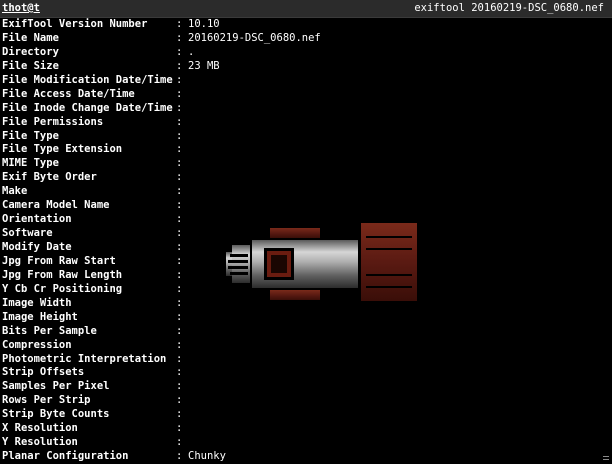 The image size is (612, 464). Describe the element at coordinates (49, 330) in the screenshot. I see `exif-key: Bits Per Sample` at that location.